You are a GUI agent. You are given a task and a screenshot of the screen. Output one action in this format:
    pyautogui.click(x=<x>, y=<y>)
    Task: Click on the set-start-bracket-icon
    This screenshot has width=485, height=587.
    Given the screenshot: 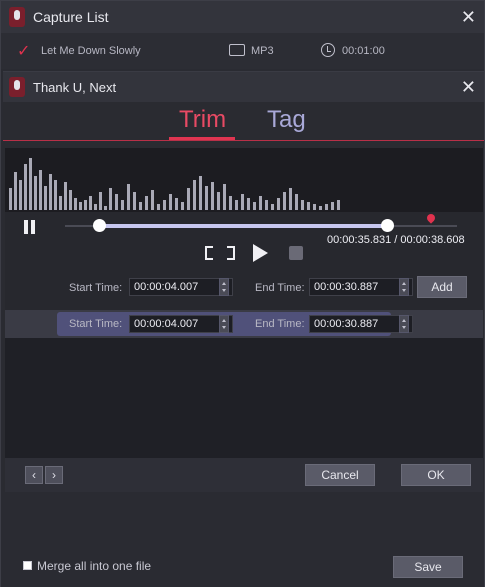 What is the action you would take?
    pyautogui.click(x=209, y=253)
    